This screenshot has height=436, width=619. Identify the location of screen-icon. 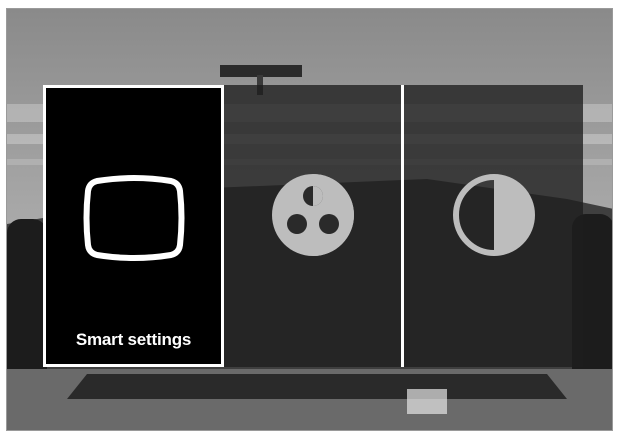
(133, 218).